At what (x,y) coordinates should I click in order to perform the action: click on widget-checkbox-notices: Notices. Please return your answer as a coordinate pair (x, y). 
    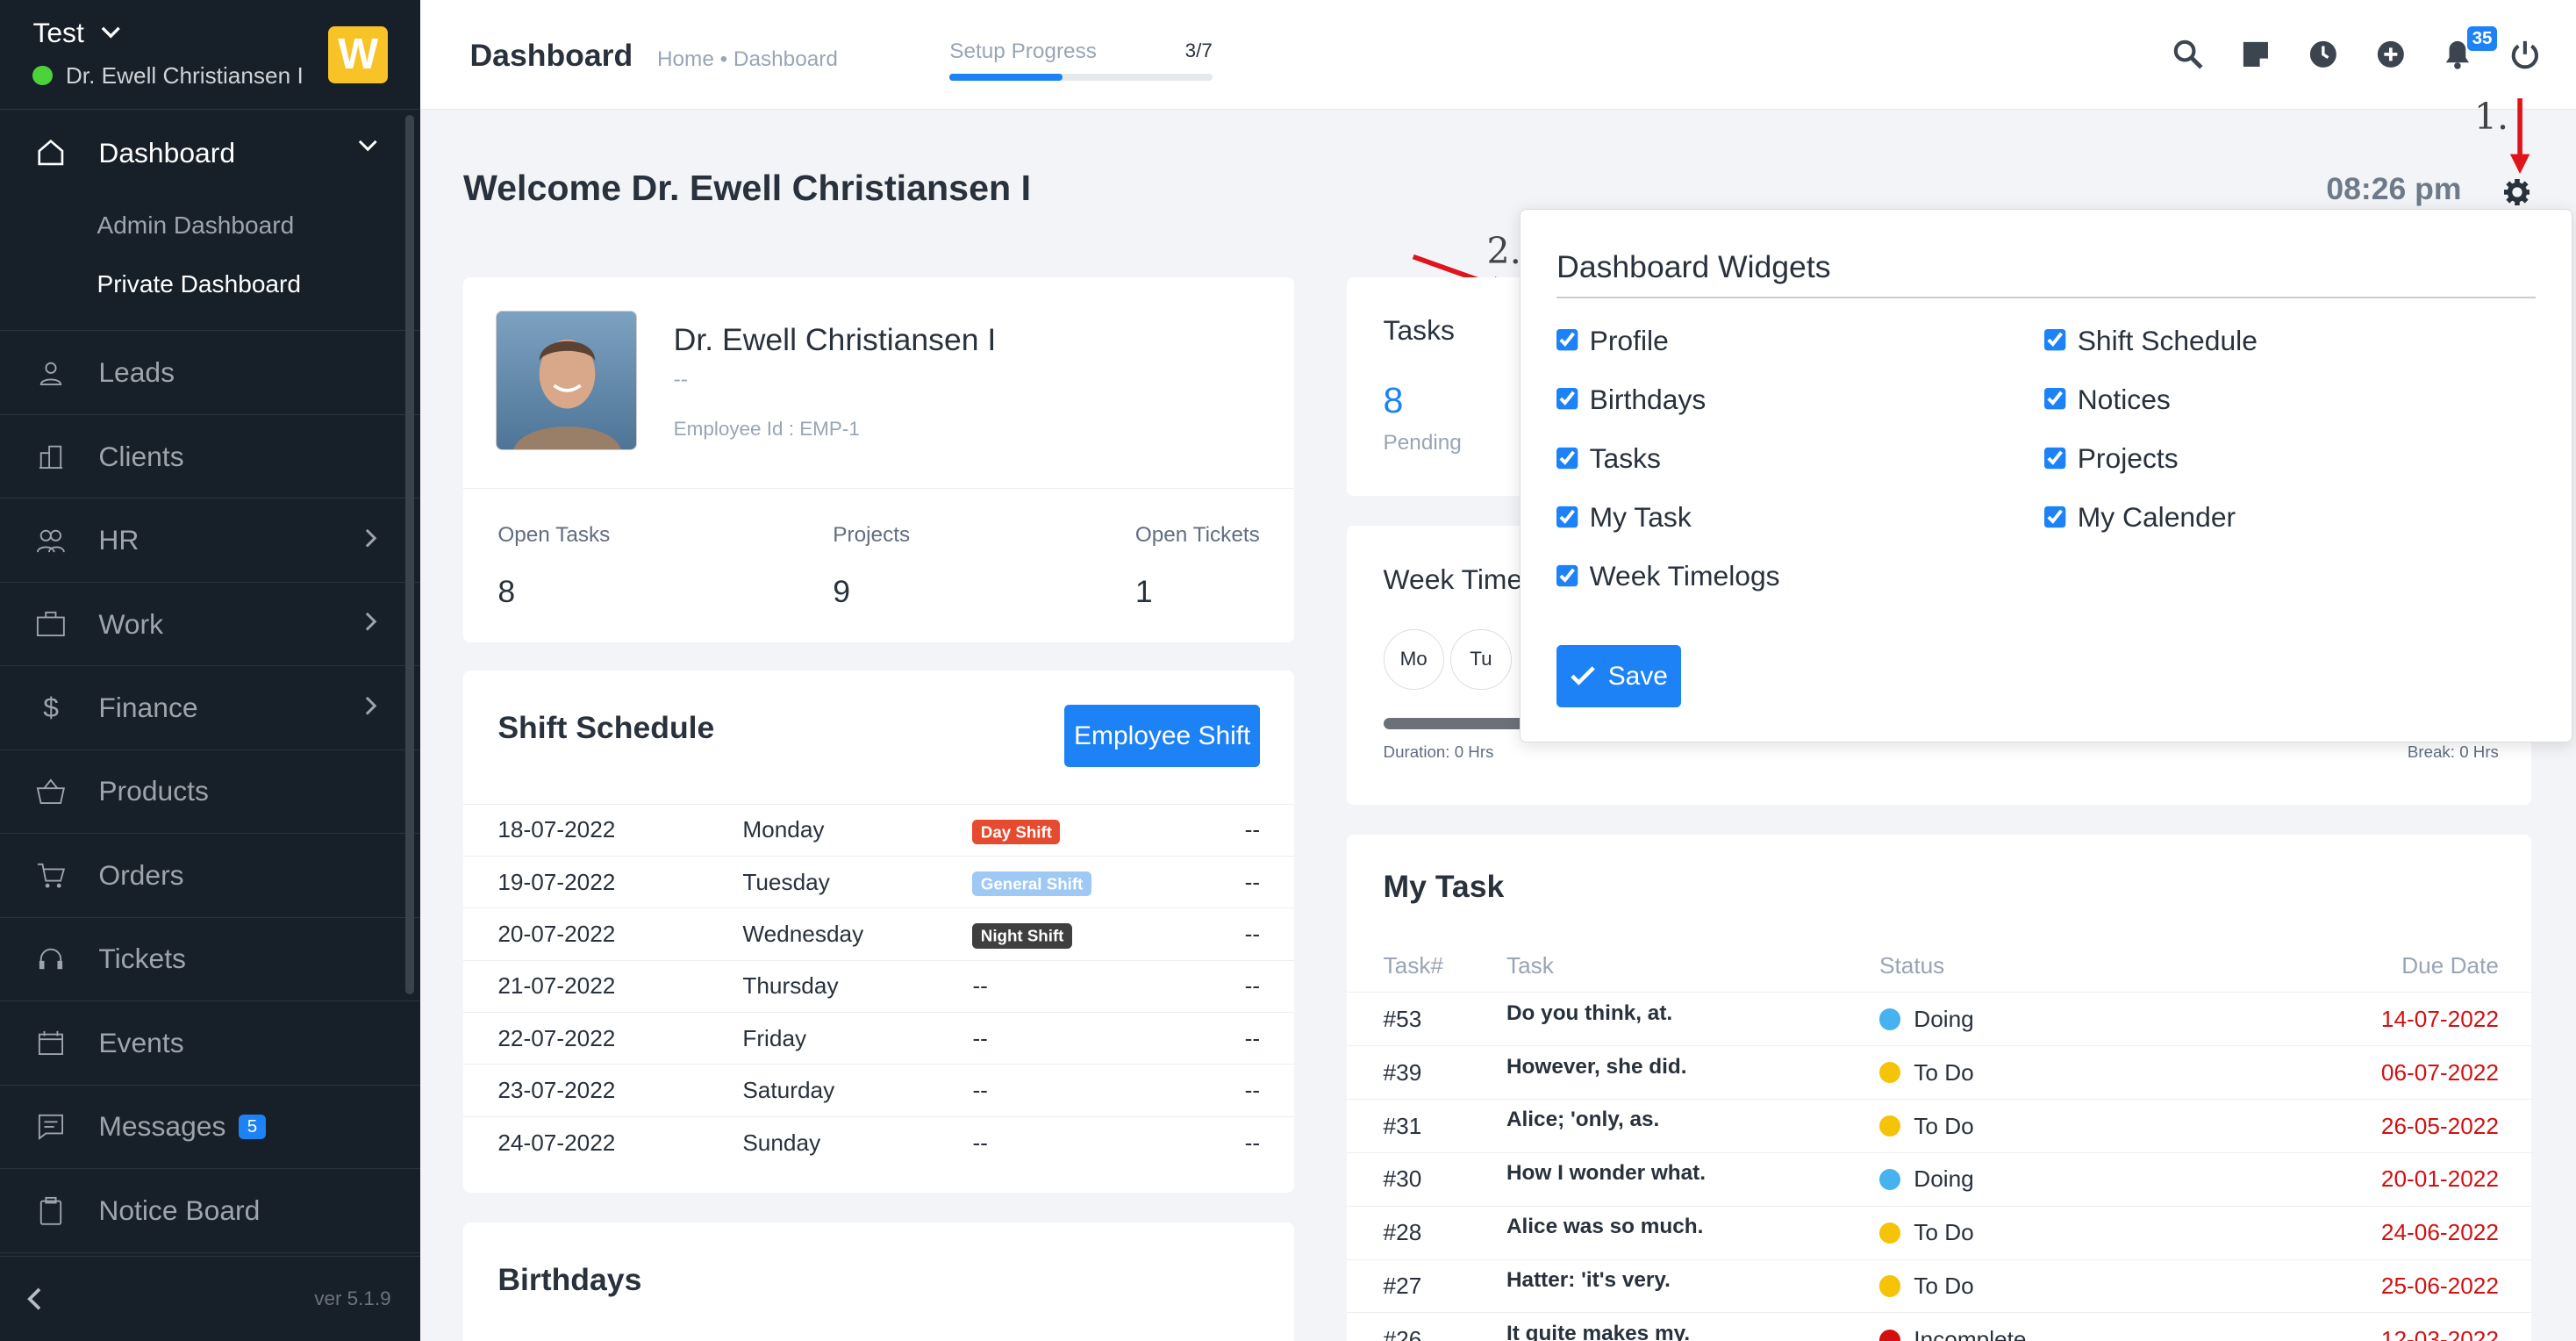
    Looking at the image, I should click on (2107, 400).